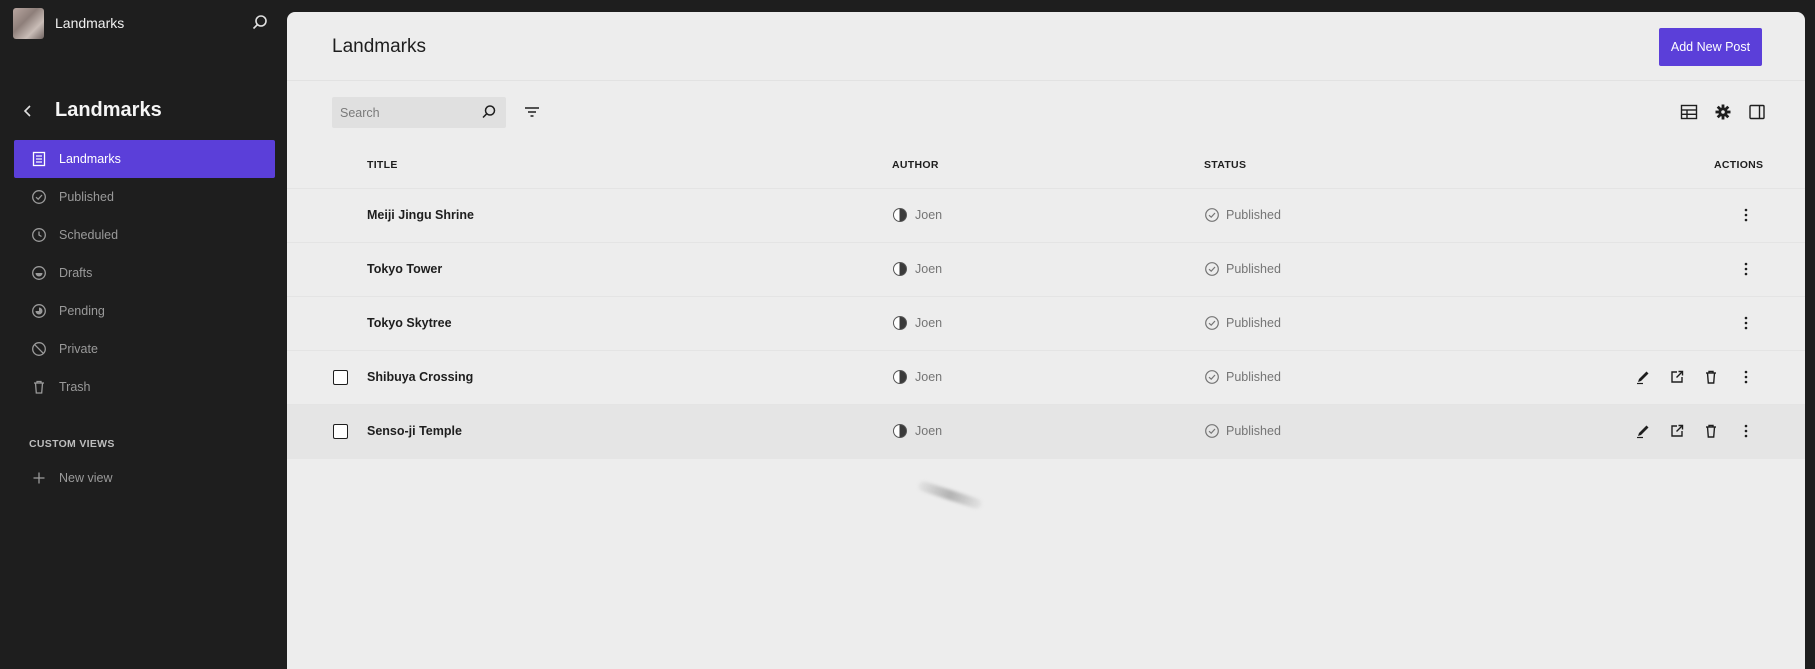  I want to click on sidebar-item-drafts: Drafts, so click(144, 273).